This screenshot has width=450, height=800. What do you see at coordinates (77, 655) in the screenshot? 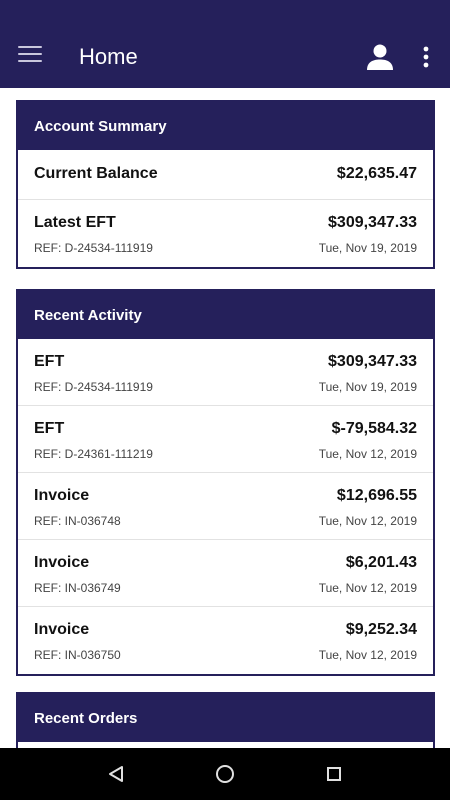
I see `activity-ref: REF: IN-036750` at bounding box center [77, 655].